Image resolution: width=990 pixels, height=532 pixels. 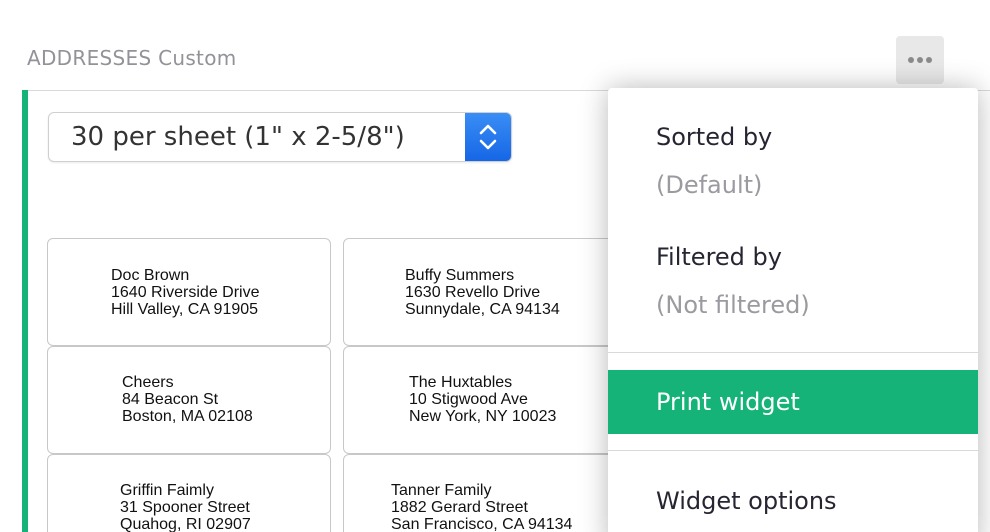 I want to click on label-street: 1882 Gerard Street, so click(x=459, y=507).